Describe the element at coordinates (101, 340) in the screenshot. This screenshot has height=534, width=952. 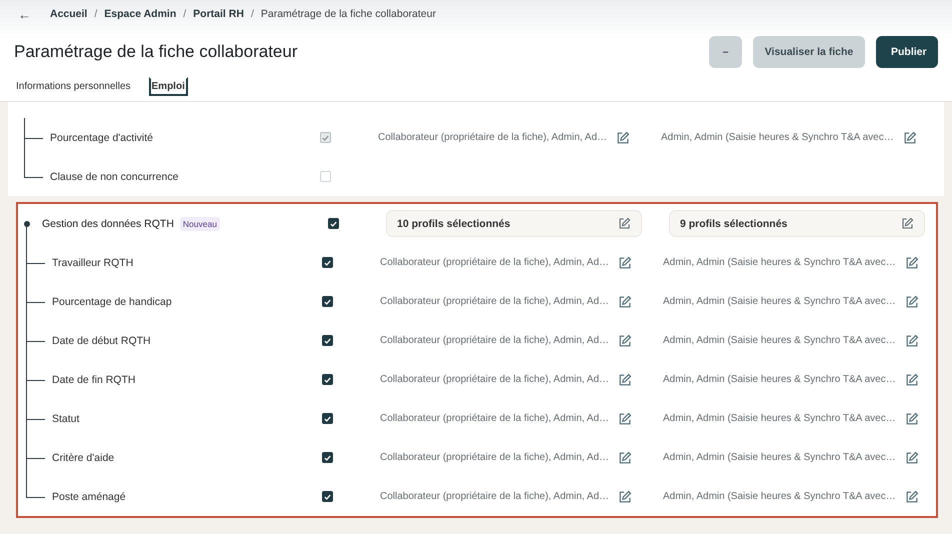
I see `field-label: Date de début RQTH` at that location.